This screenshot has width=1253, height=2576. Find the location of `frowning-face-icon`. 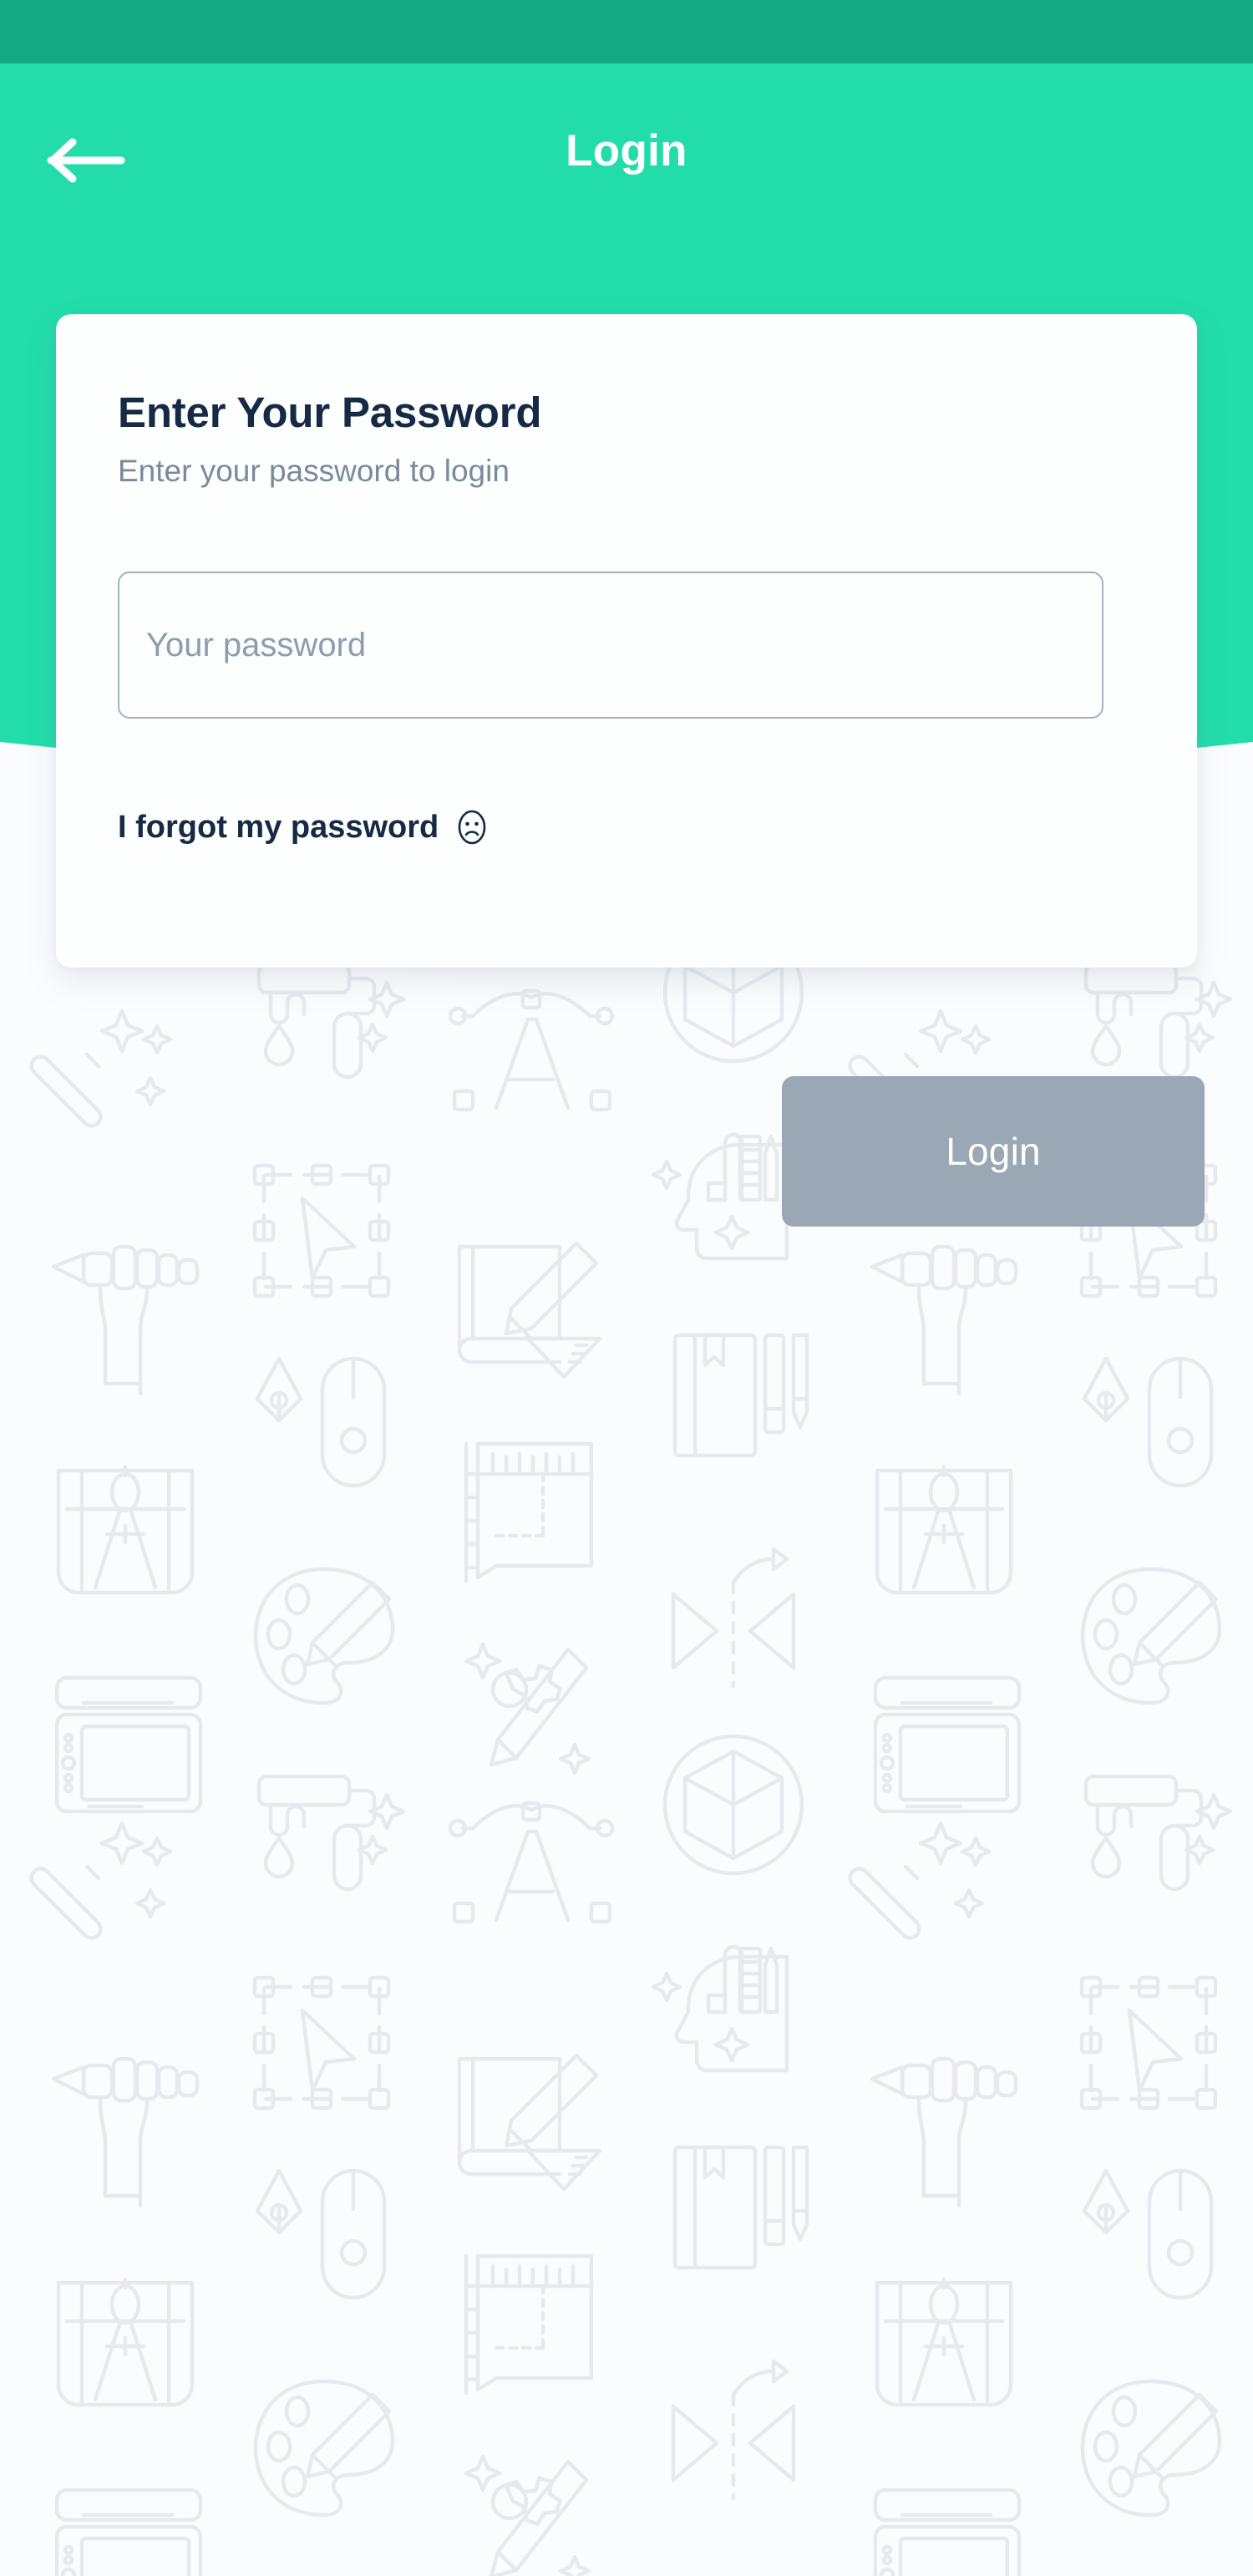

frowning-face-icon is located at coordinates (472, 827).